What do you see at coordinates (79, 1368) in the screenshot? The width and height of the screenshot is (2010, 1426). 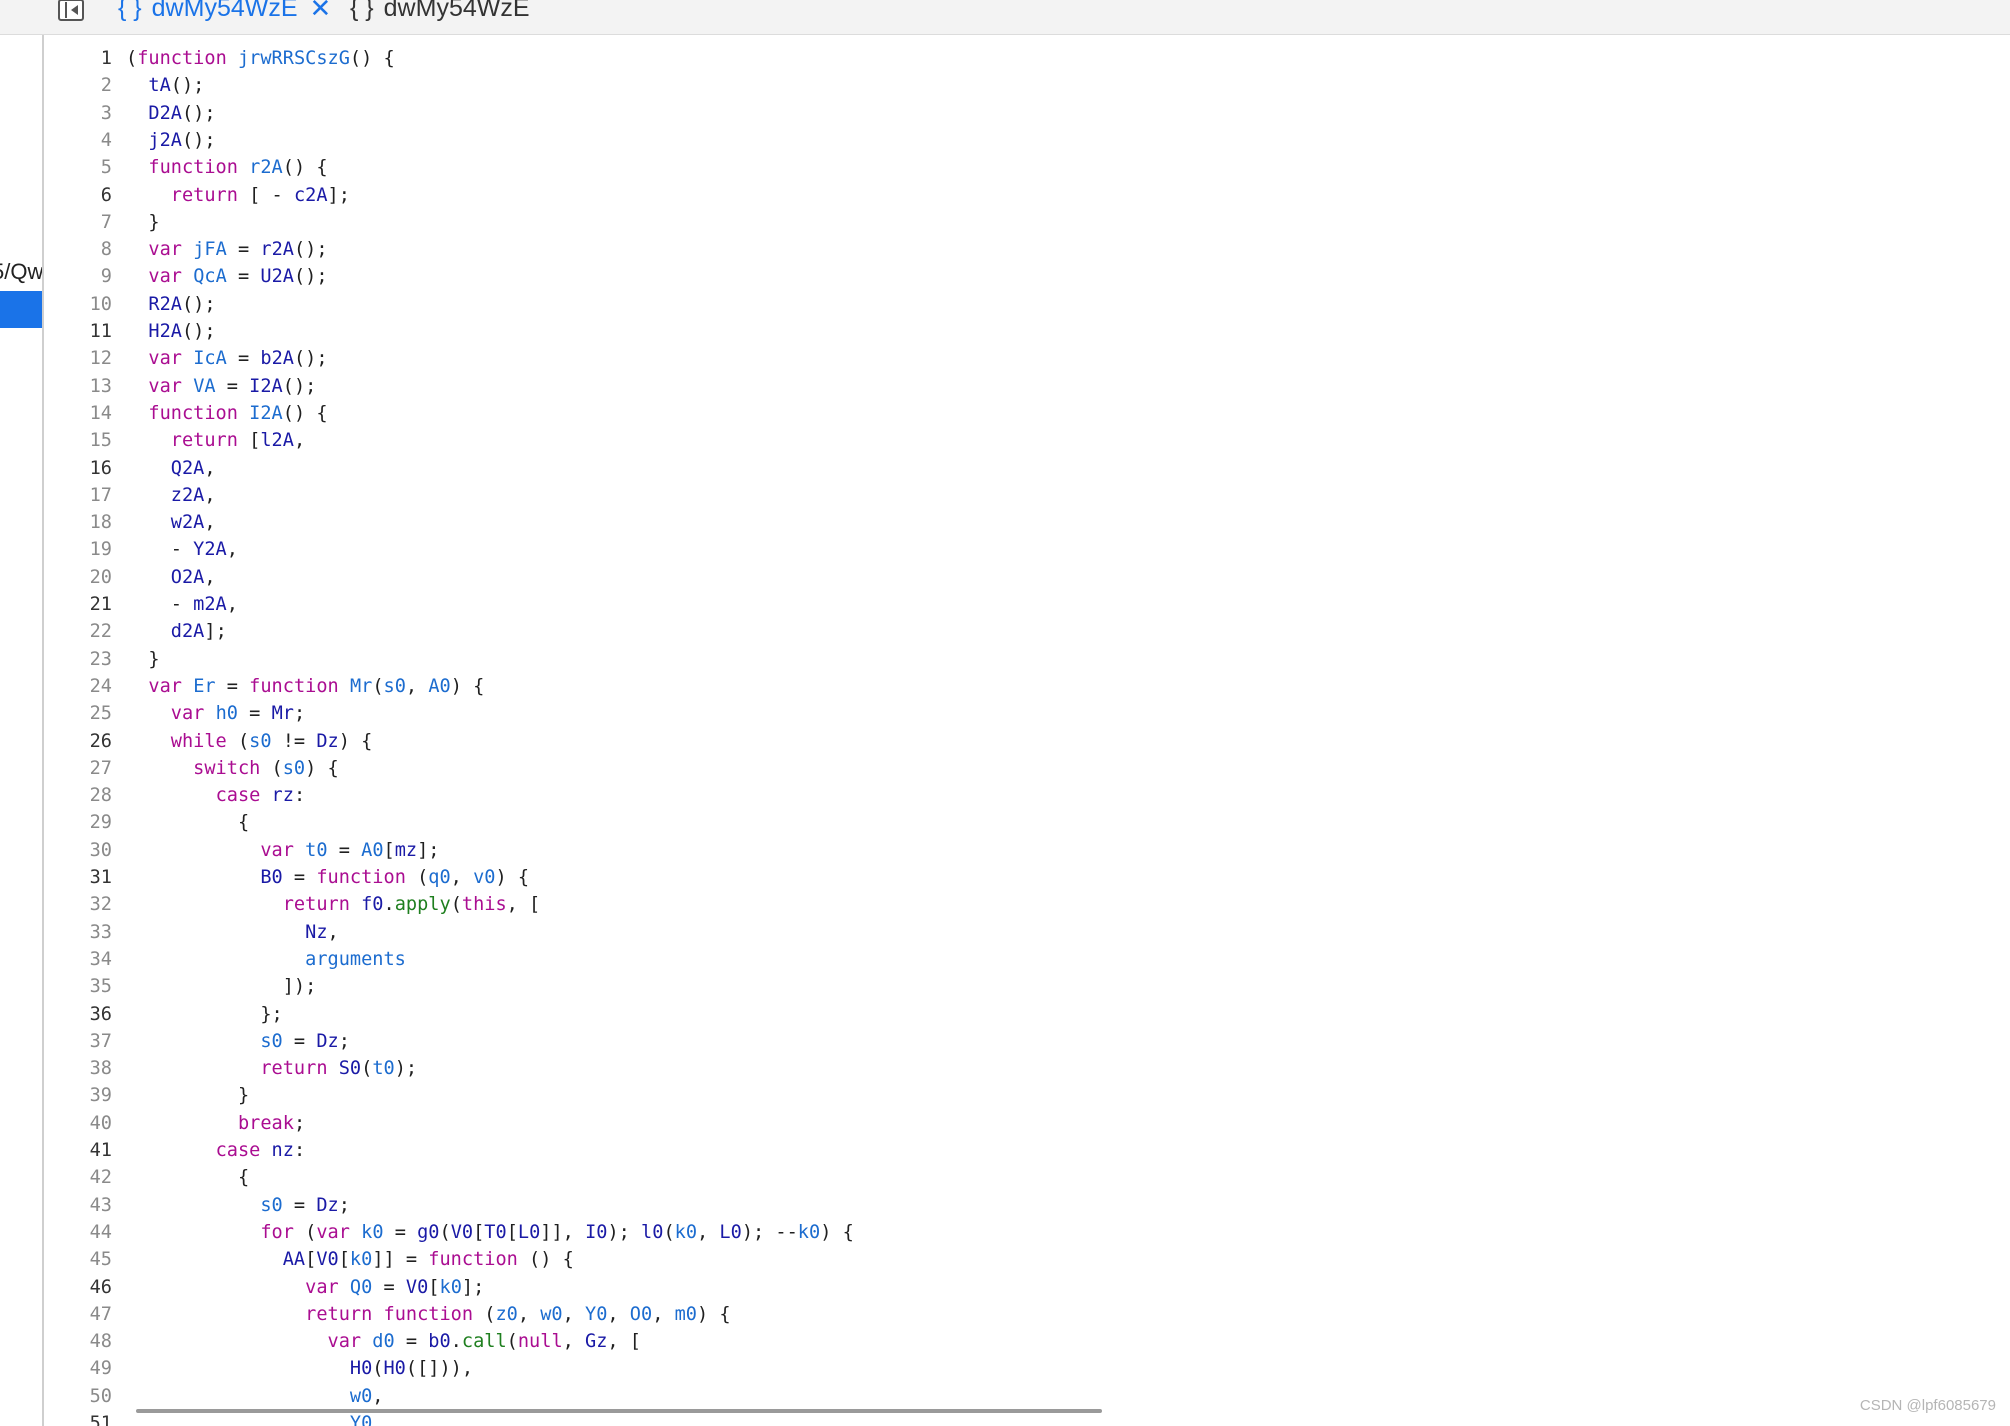 I see `line-number: 49` at bounding box center [79, 1368].